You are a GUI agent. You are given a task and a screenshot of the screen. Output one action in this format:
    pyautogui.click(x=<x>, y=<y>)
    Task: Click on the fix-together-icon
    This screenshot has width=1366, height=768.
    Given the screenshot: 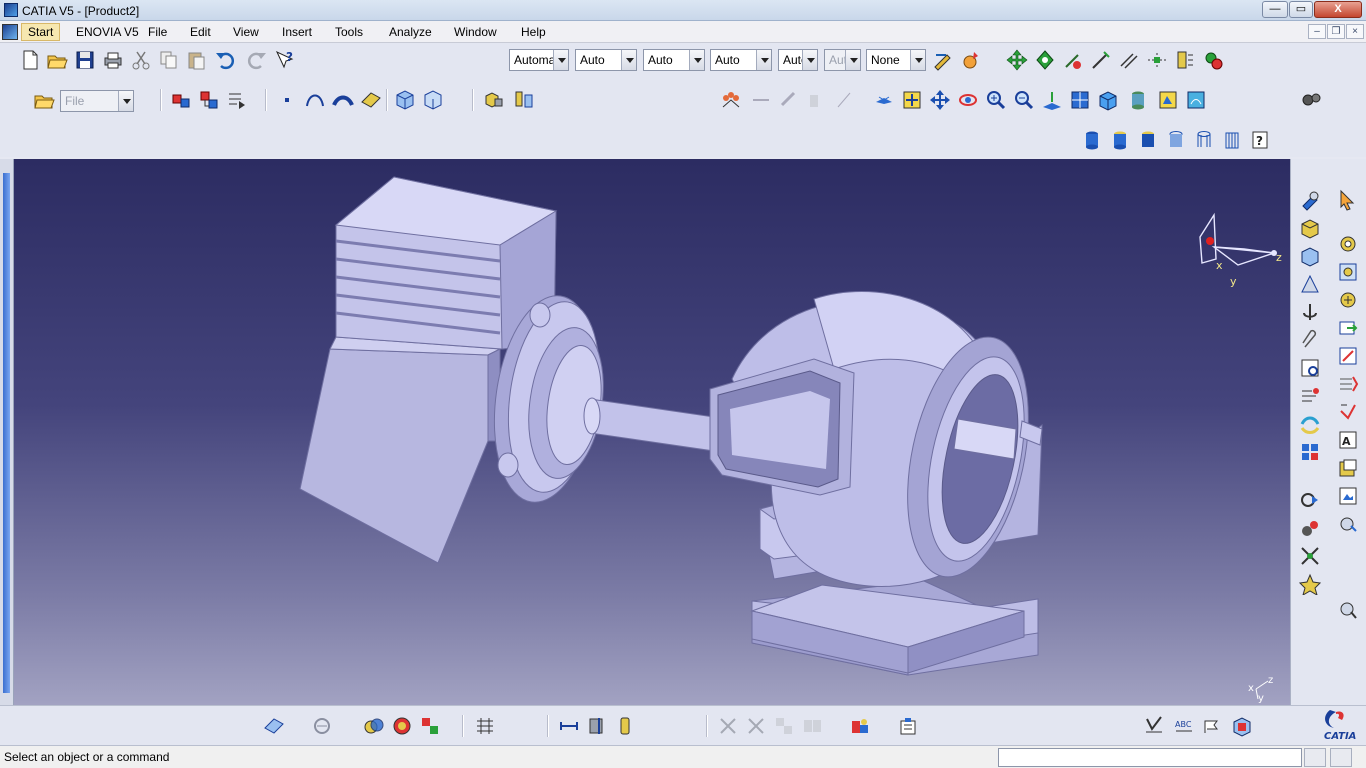 What is the action you would take?
    pyautogui.click(x=1348, y=272)
    